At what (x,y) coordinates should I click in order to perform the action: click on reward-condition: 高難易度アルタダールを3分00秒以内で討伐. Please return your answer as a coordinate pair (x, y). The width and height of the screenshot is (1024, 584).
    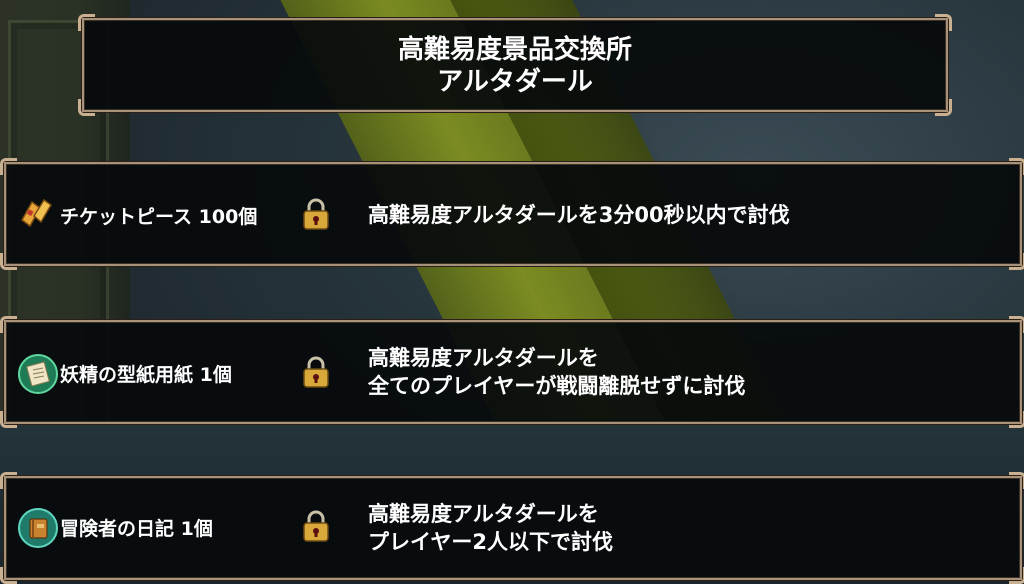
    Looking at the image, I should click on (579, 215).